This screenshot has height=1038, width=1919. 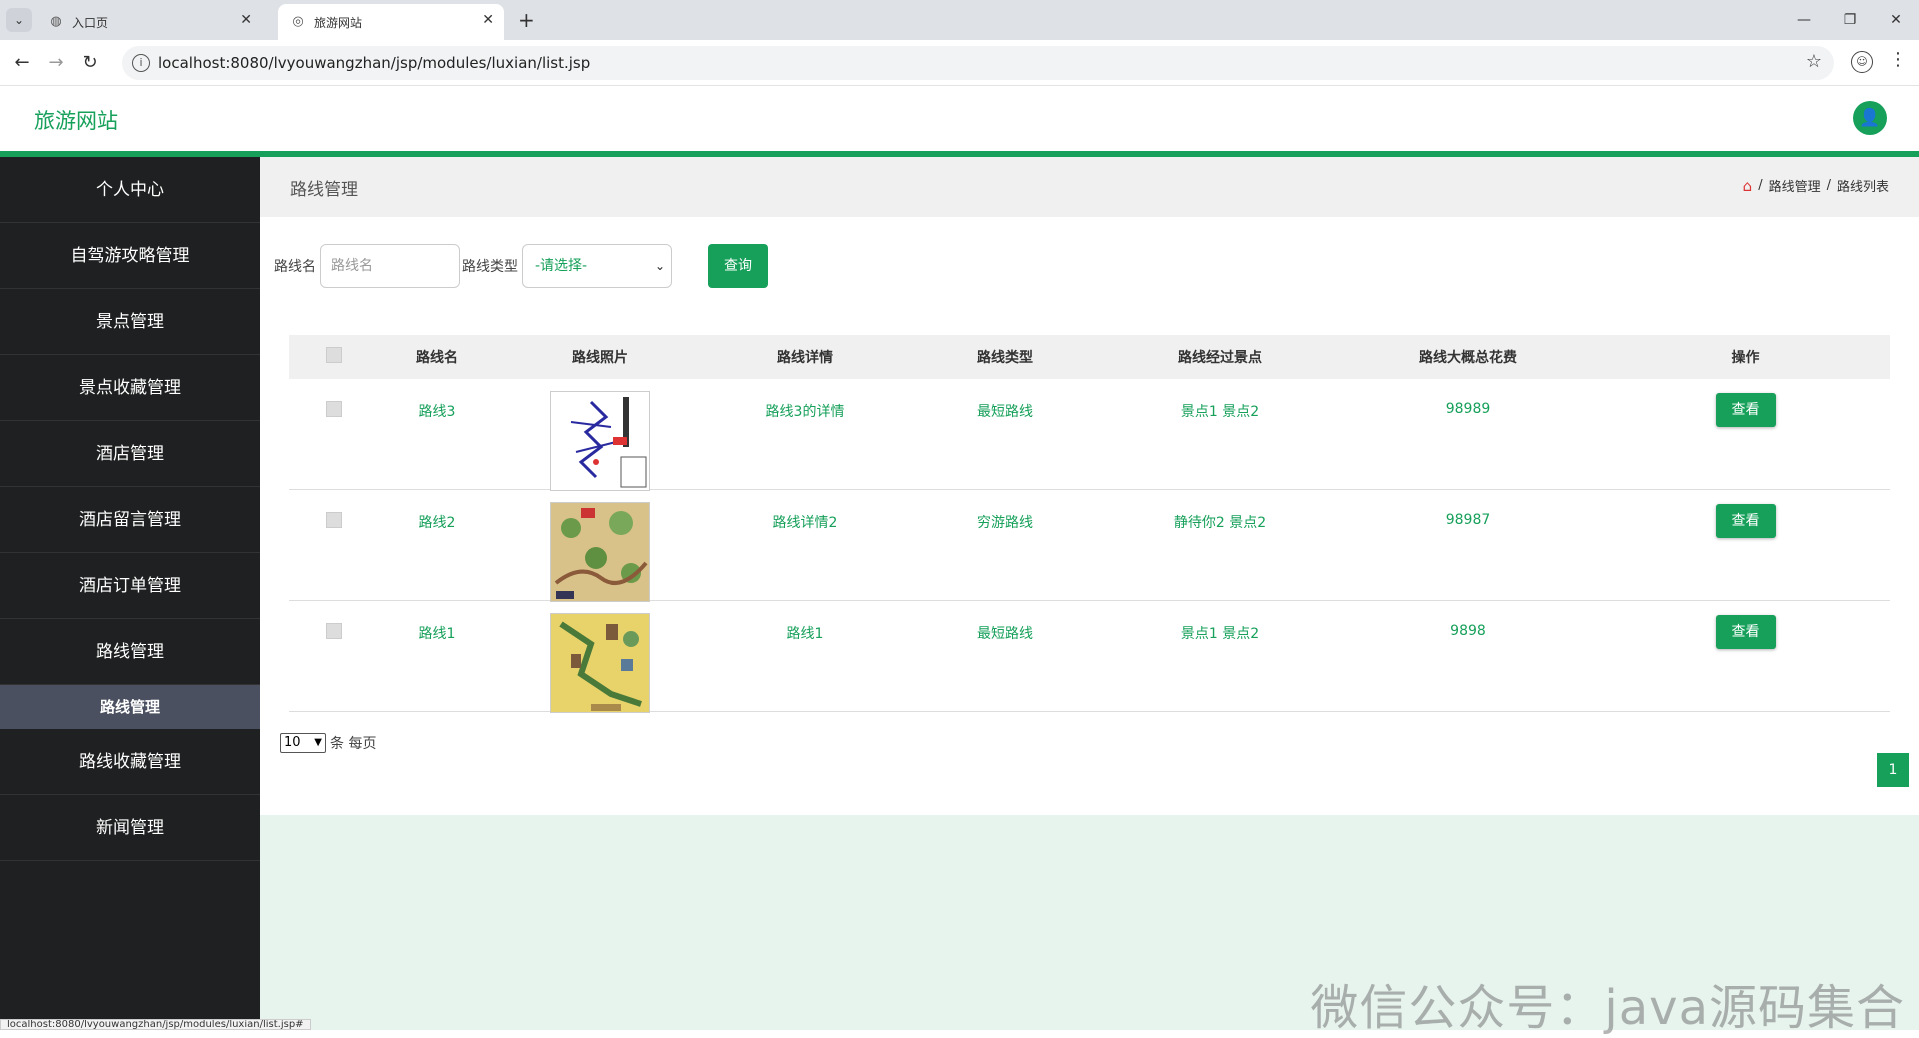 I want to click on restore-button: ❐, so click(x=1850, y=20).